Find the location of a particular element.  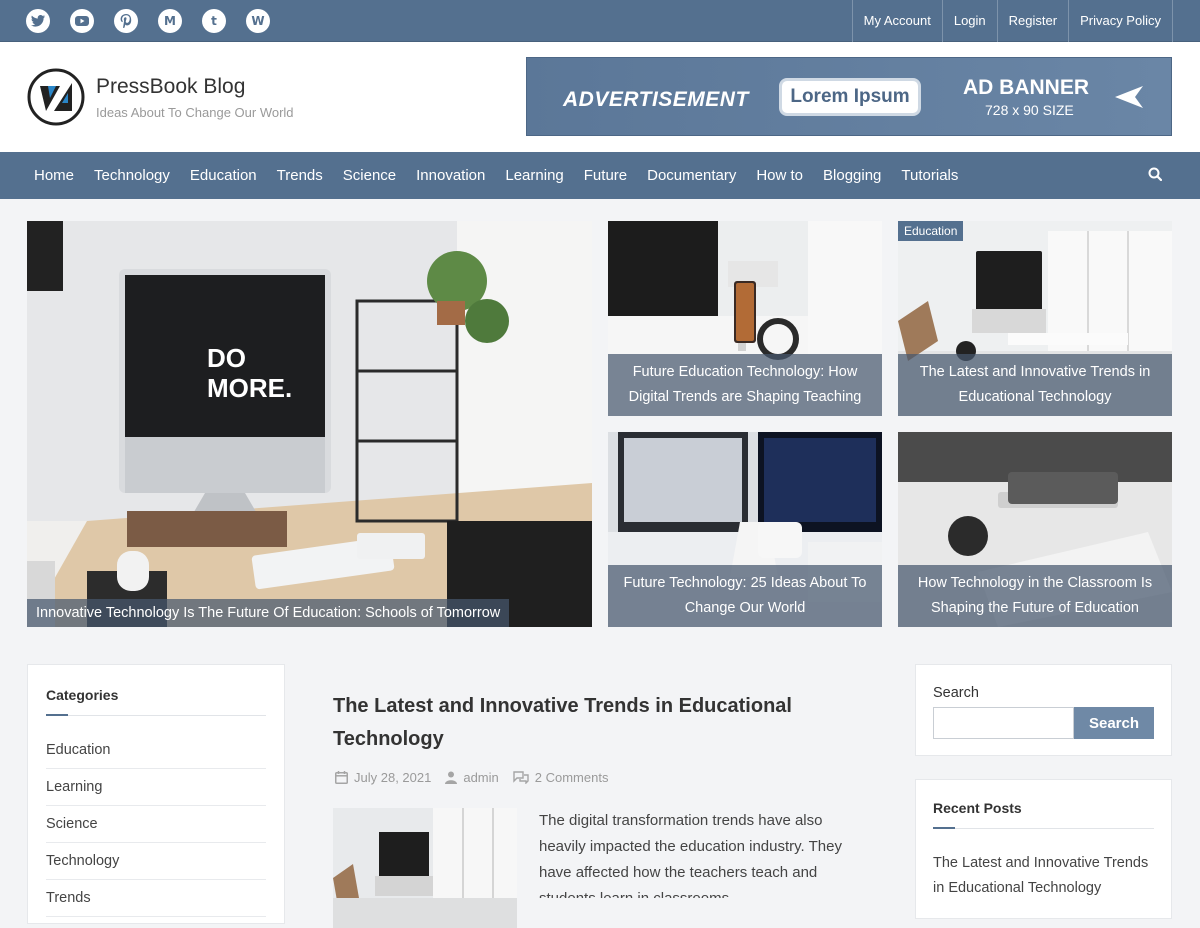

nav-item-documentary: Documentary is located at coordinates (691, 175).